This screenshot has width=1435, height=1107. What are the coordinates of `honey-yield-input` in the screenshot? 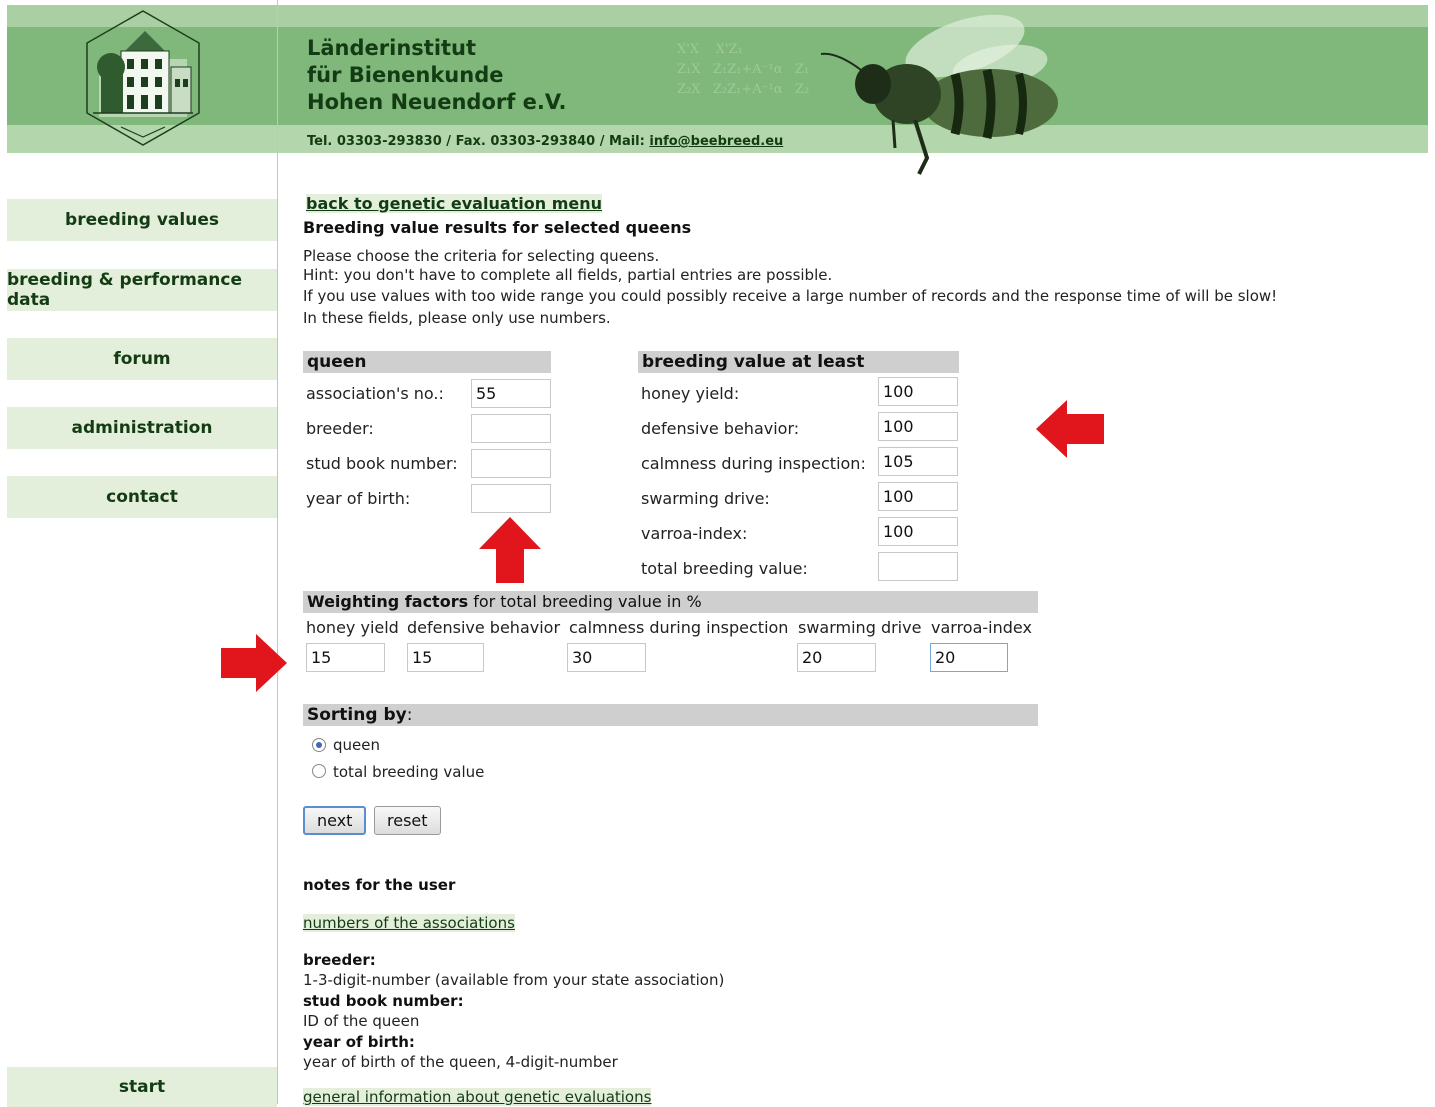 It's located at (918, 391).